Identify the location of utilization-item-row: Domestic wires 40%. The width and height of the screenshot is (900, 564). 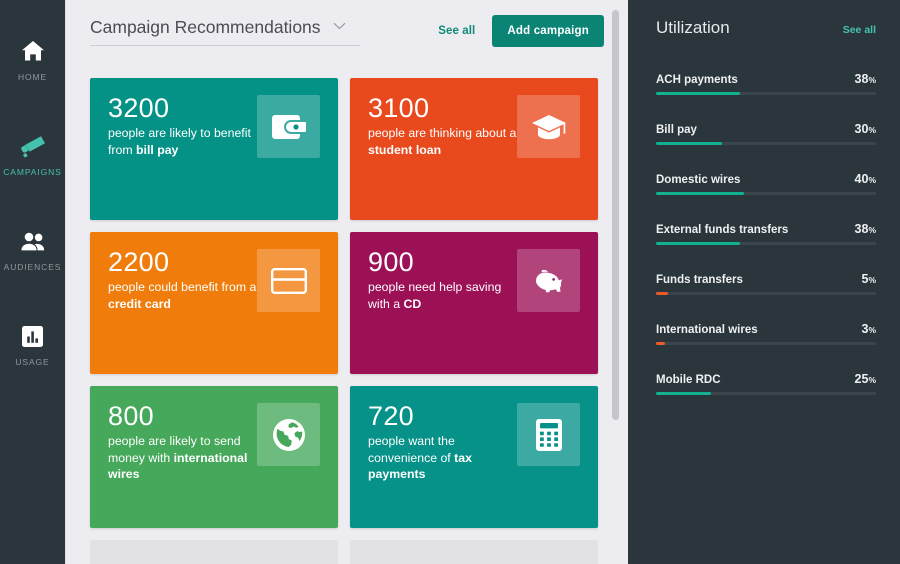
(766, 179).